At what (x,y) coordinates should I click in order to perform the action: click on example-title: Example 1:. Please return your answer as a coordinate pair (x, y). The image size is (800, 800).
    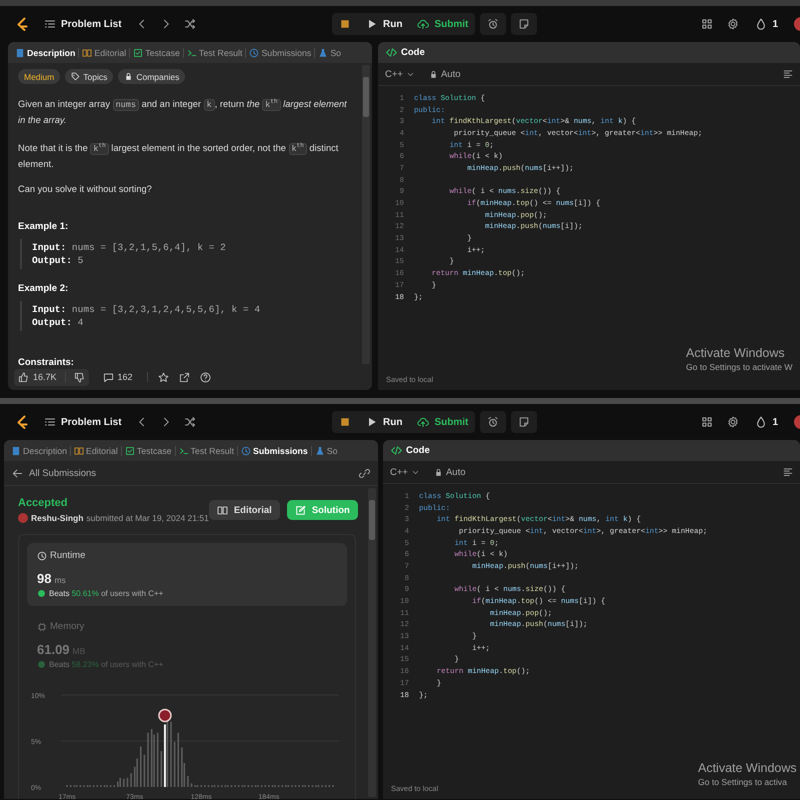
    Looking at the image, I should click on (44, 226).